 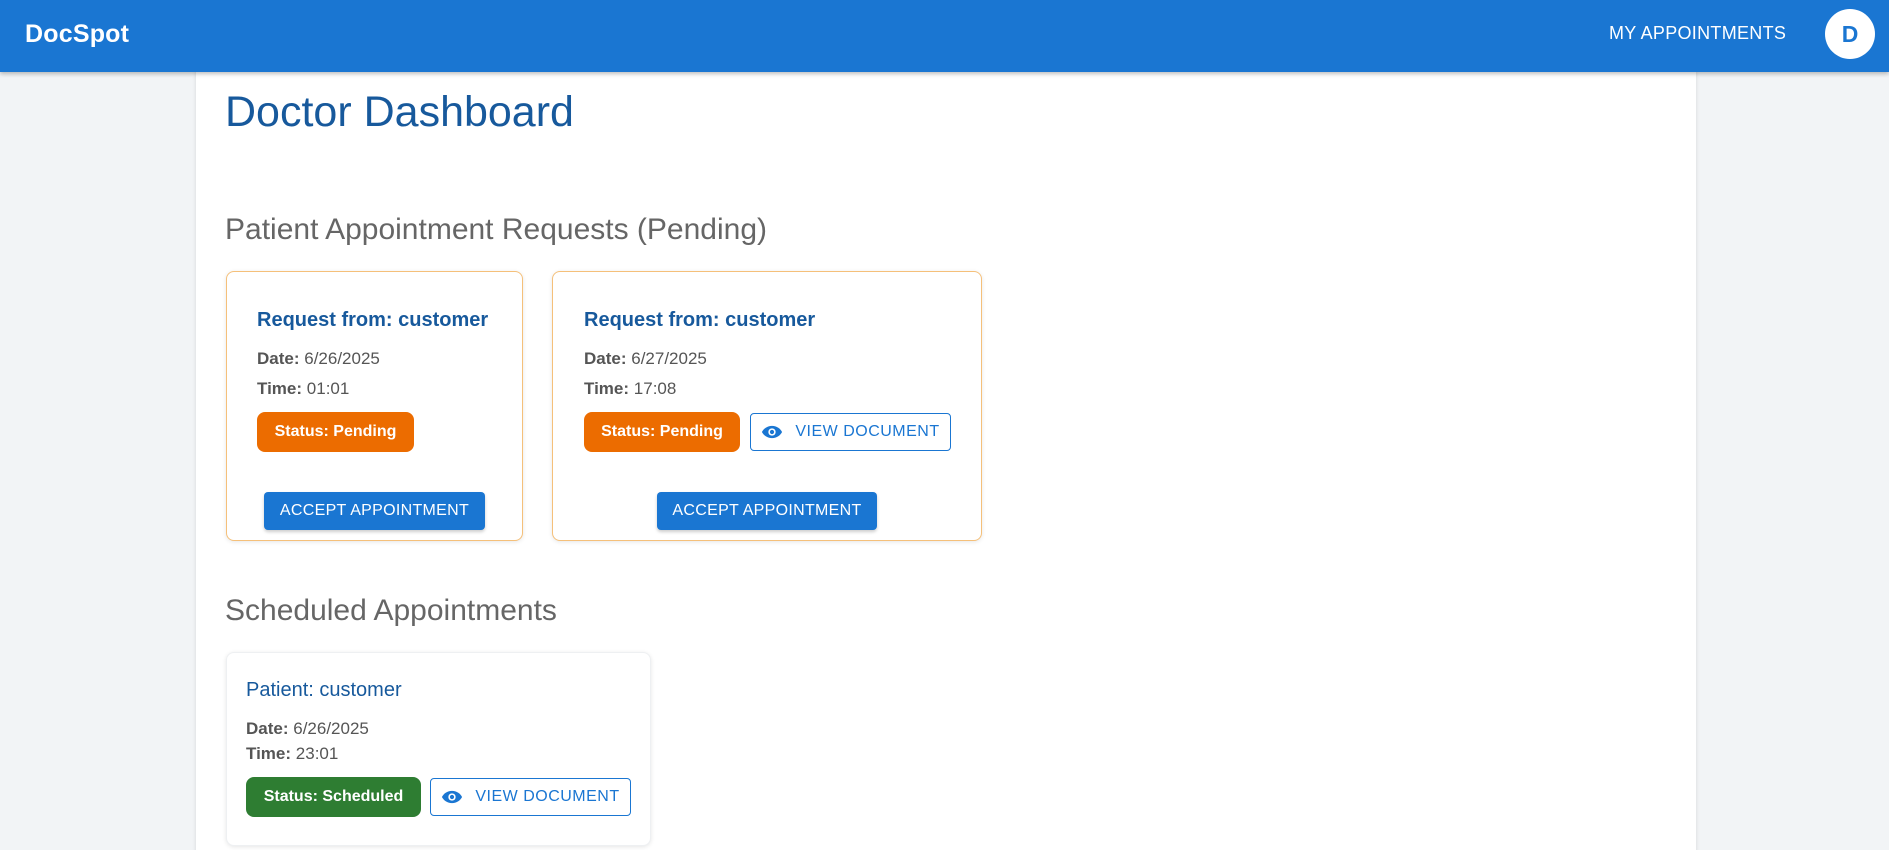 I want to click on request-date: Date: 6/27/2025, so click(x=645, y=359).